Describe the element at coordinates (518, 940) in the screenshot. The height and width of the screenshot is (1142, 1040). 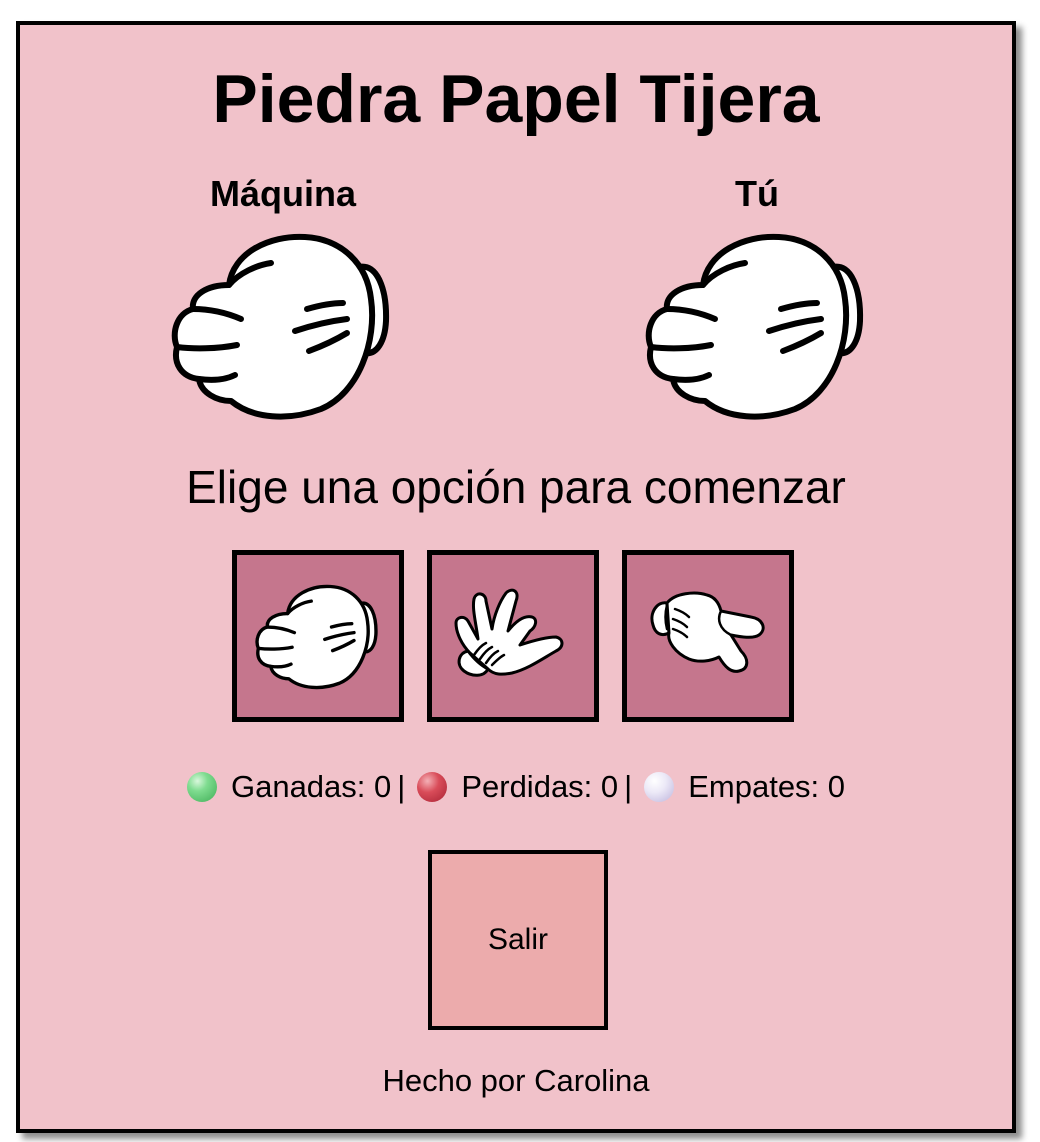
I see `exit-button: Salir` at that location.